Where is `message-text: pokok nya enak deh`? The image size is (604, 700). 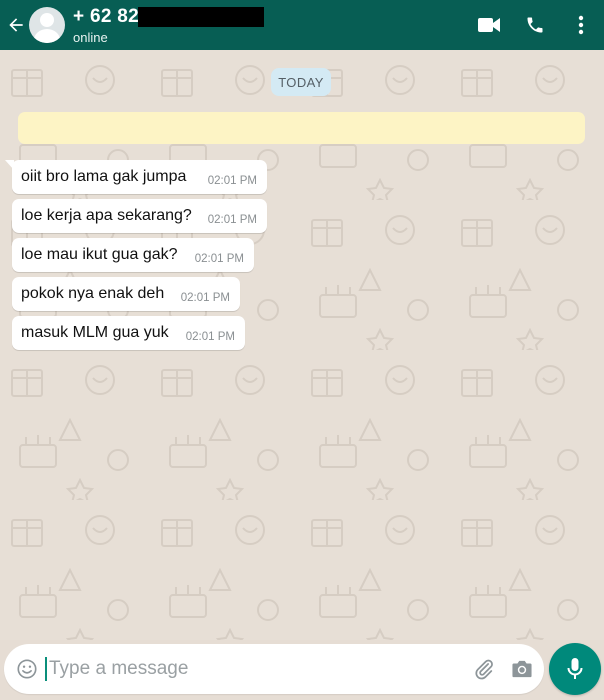
message-text: pokok nya enak deh is located at coordinates (93, 293).